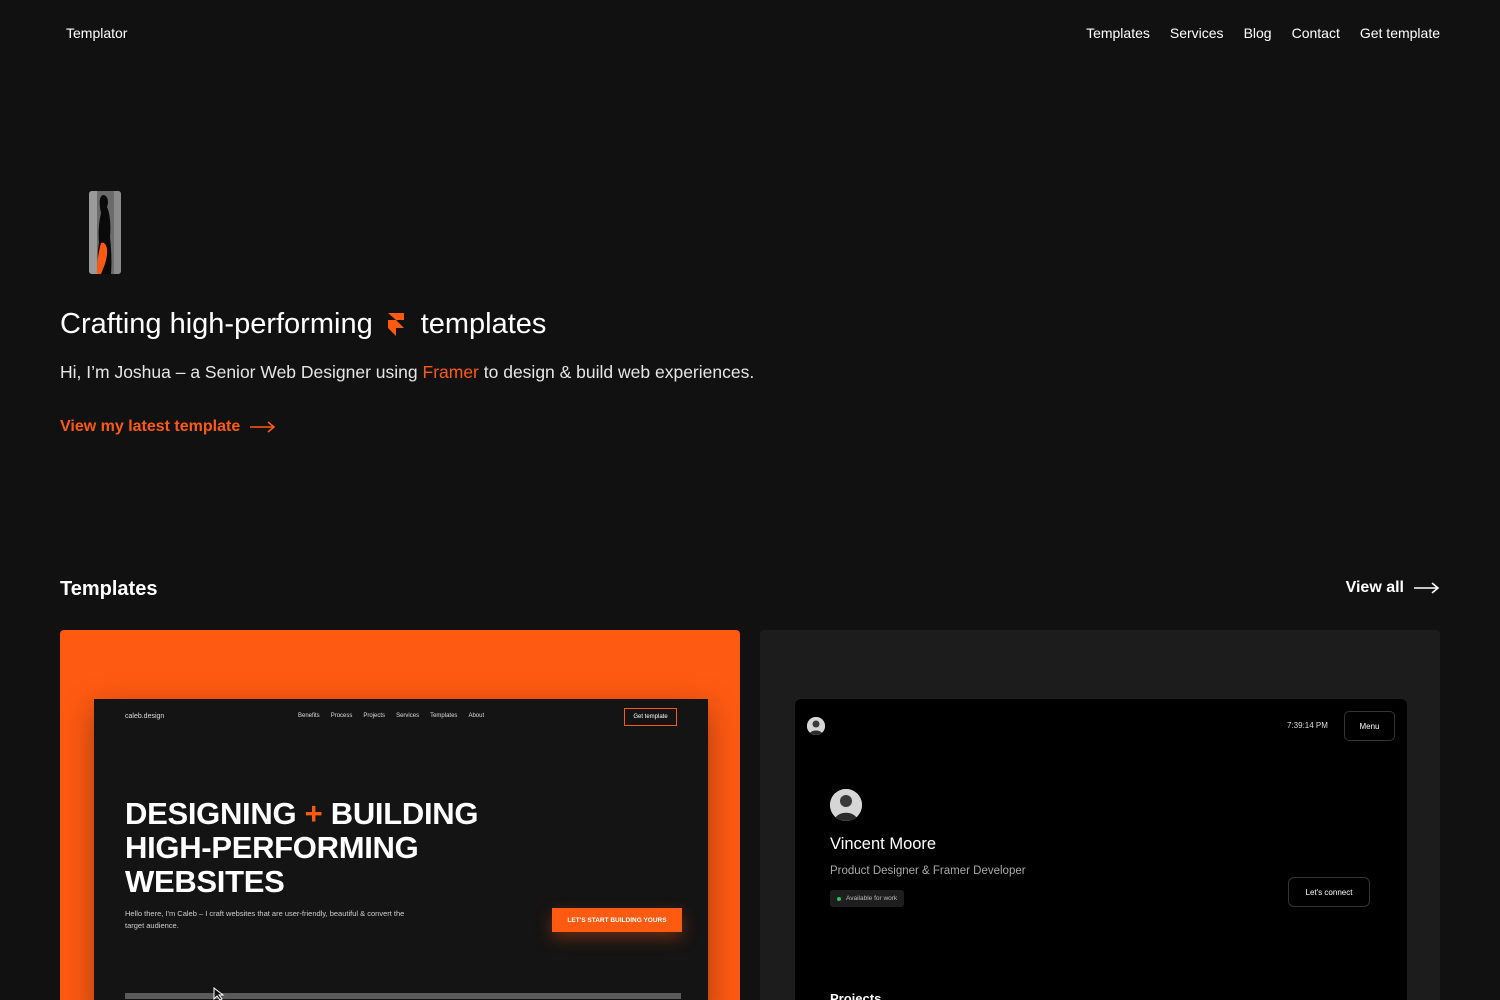 This screenshot has width=1500, height=1000. What do you see at coordinates (872, 898) in the screenshot?
I see `availability-label: Available for work` at bounding box center [872, 898].